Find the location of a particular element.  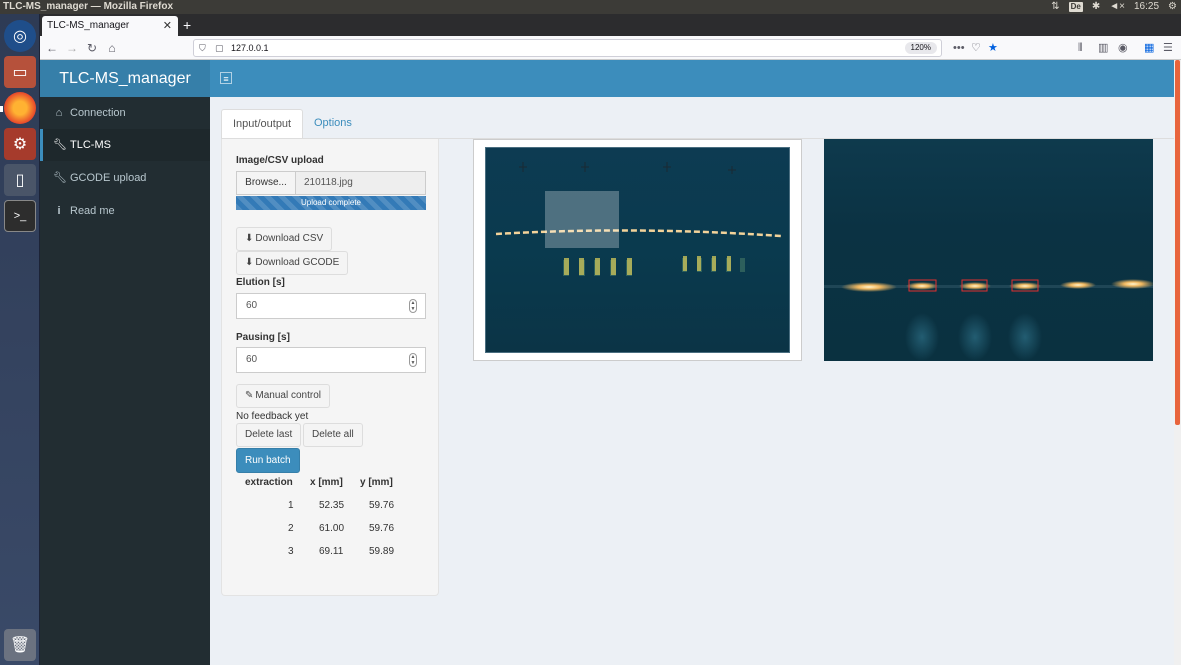

upload-progress-bar: Upload complete is located at coordinates (331, 203).